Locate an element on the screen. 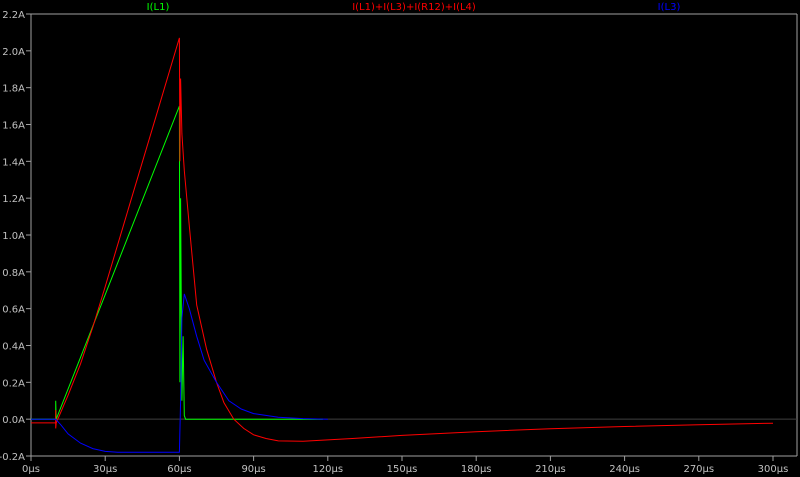 Image resolution: width=800 pixels, height=477 pixels. x-tick-label: 180µs is located at coordinates (476, 469).